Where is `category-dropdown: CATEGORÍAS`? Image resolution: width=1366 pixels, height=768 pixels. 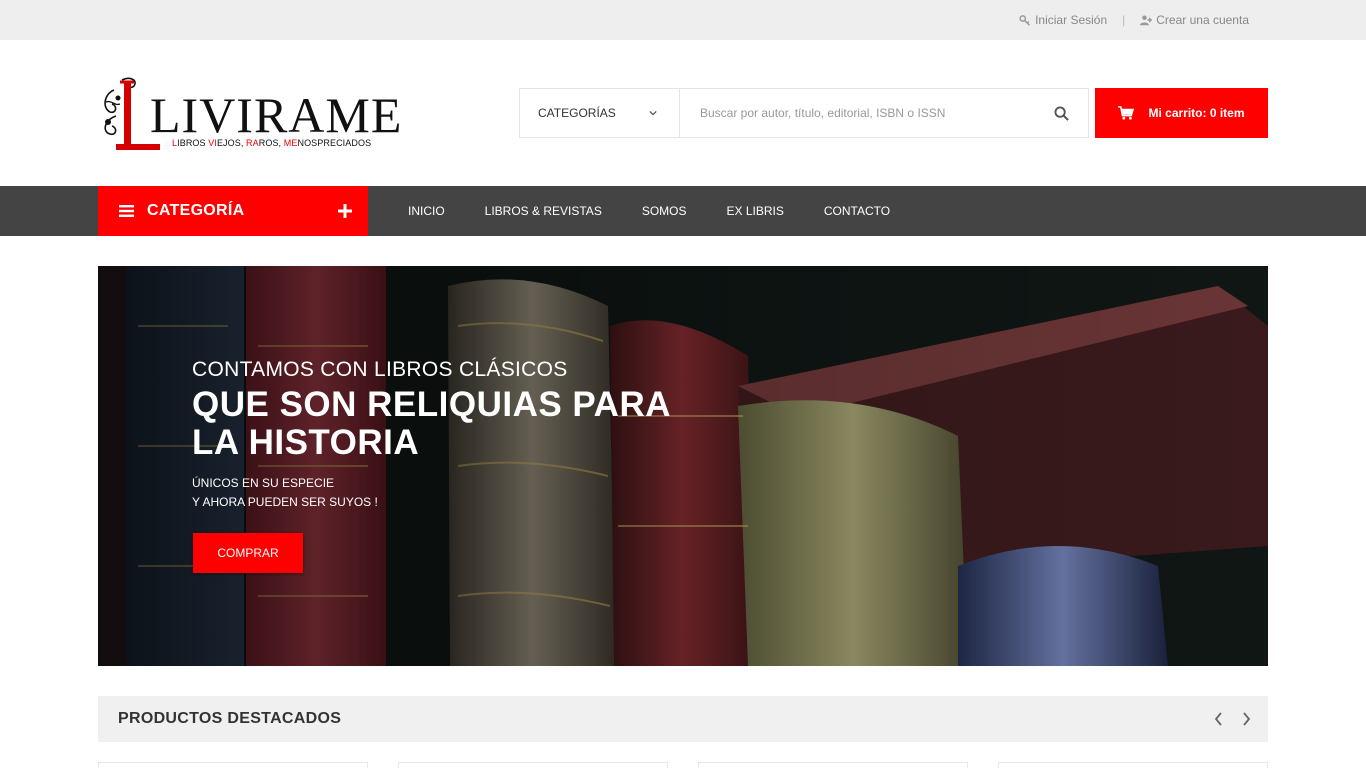
category-dropdown: CATEGORÍAS is located at coordinates (600, 113).